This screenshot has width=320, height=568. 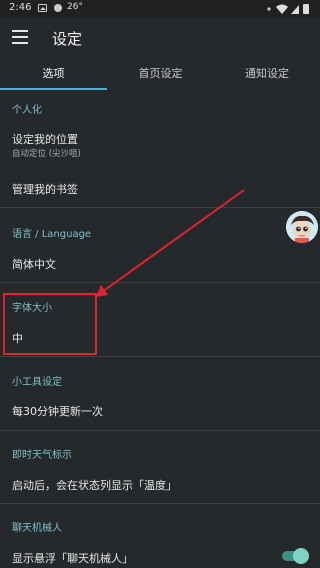 What do you see at coordinates (301, 556) in the screenshot?
I see `toggle-knob` at bounding box center [301, 556].